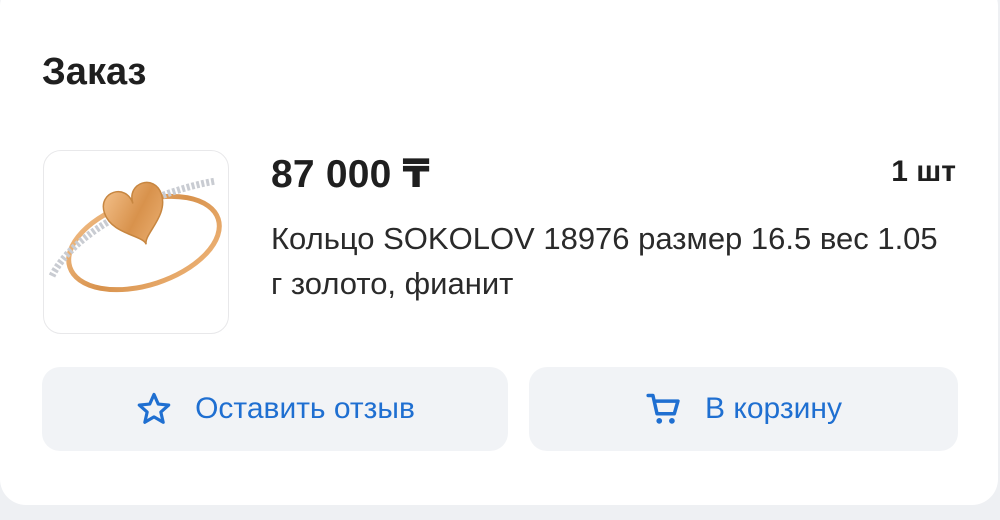  What do you see at coordinates (305, 408) in the screenshot?
I see `leave-review-label: Оставить отзыв` at bounding box center [305, 408].